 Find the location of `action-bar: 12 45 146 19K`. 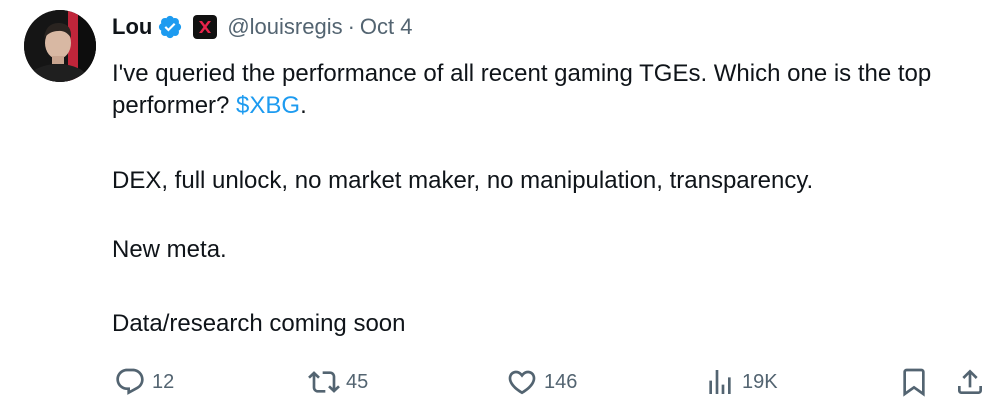

action-bar: 12 45 146 19K is located at coordinates (504, 382).